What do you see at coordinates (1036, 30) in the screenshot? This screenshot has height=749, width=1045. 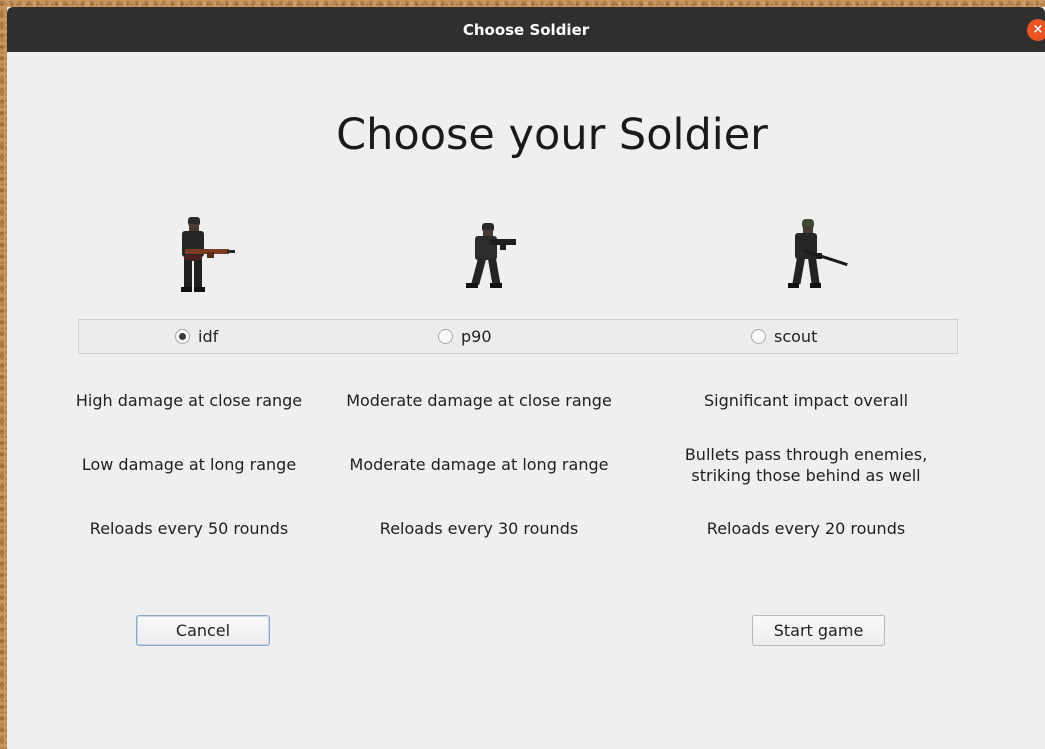 I see `close-icon: ×` at bounding box center [1036, 30].